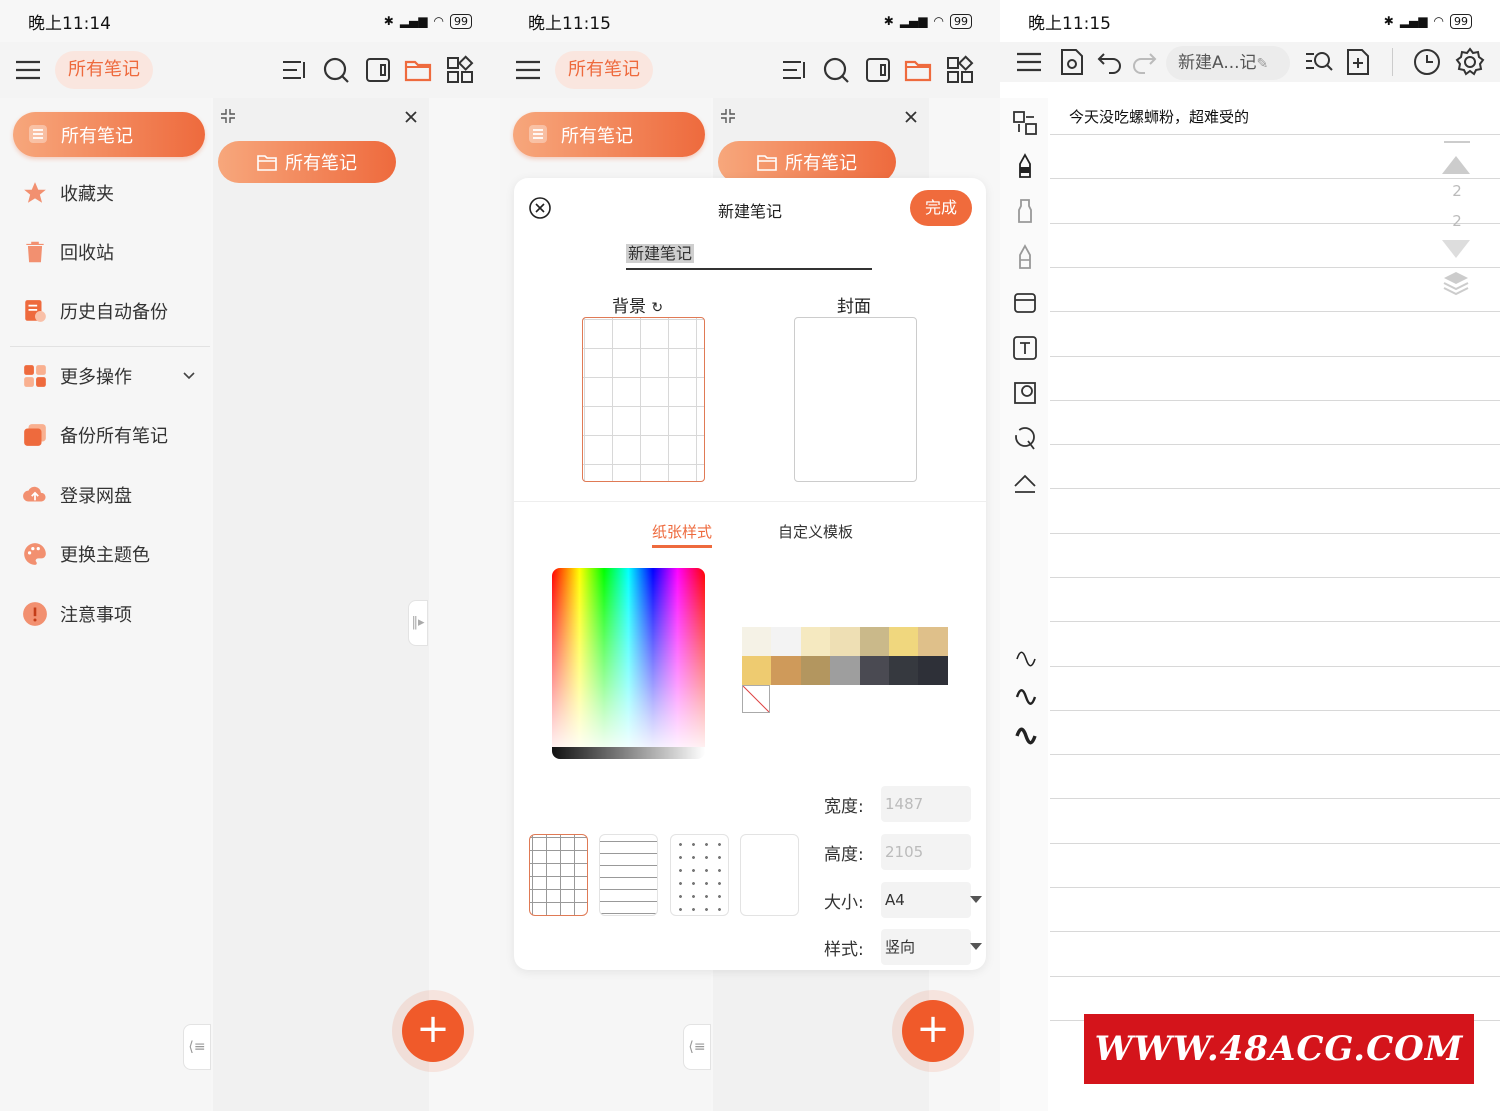 Image resolution: width=1500 pixels, height=1111 pixels. I want to click on grayscale-slider, so click(628, 753).